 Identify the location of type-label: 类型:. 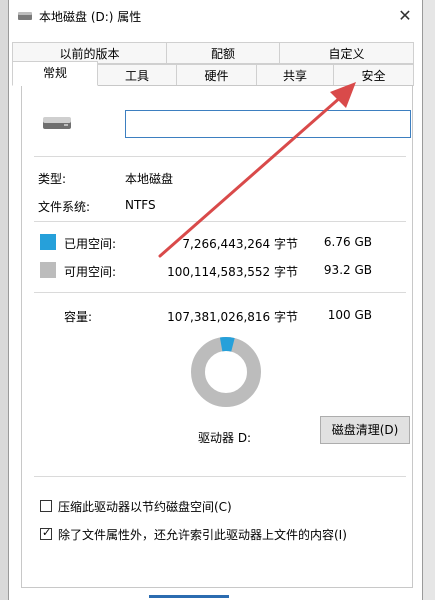
(52, 179).